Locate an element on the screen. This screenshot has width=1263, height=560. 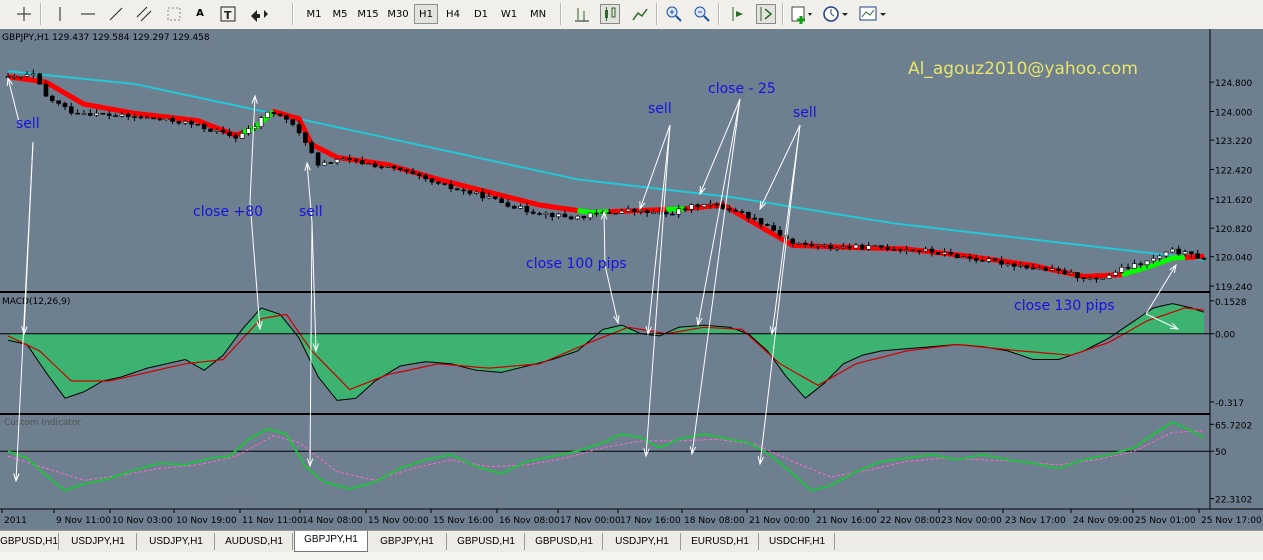
timeframe-d1-button: D1 is located at coordinates (481, 14).